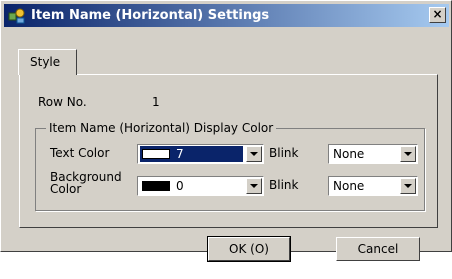 Image resolution: width=452 pixels, height=279 pixels. I want to click on close-icon: ×, so click(437, 14).